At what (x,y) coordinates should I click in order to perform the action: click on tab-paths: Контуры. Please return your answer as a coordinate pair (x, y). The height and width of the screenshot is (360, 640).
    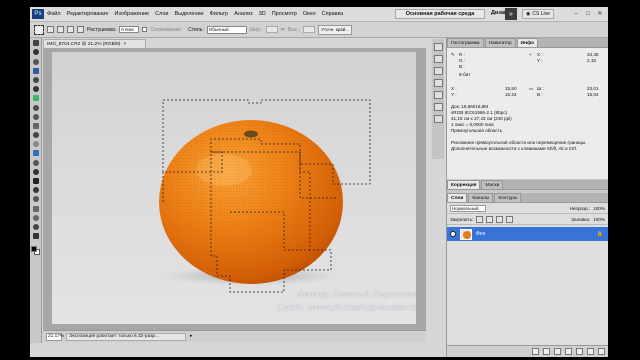
    Looking at the image, I should click on (508, 197).